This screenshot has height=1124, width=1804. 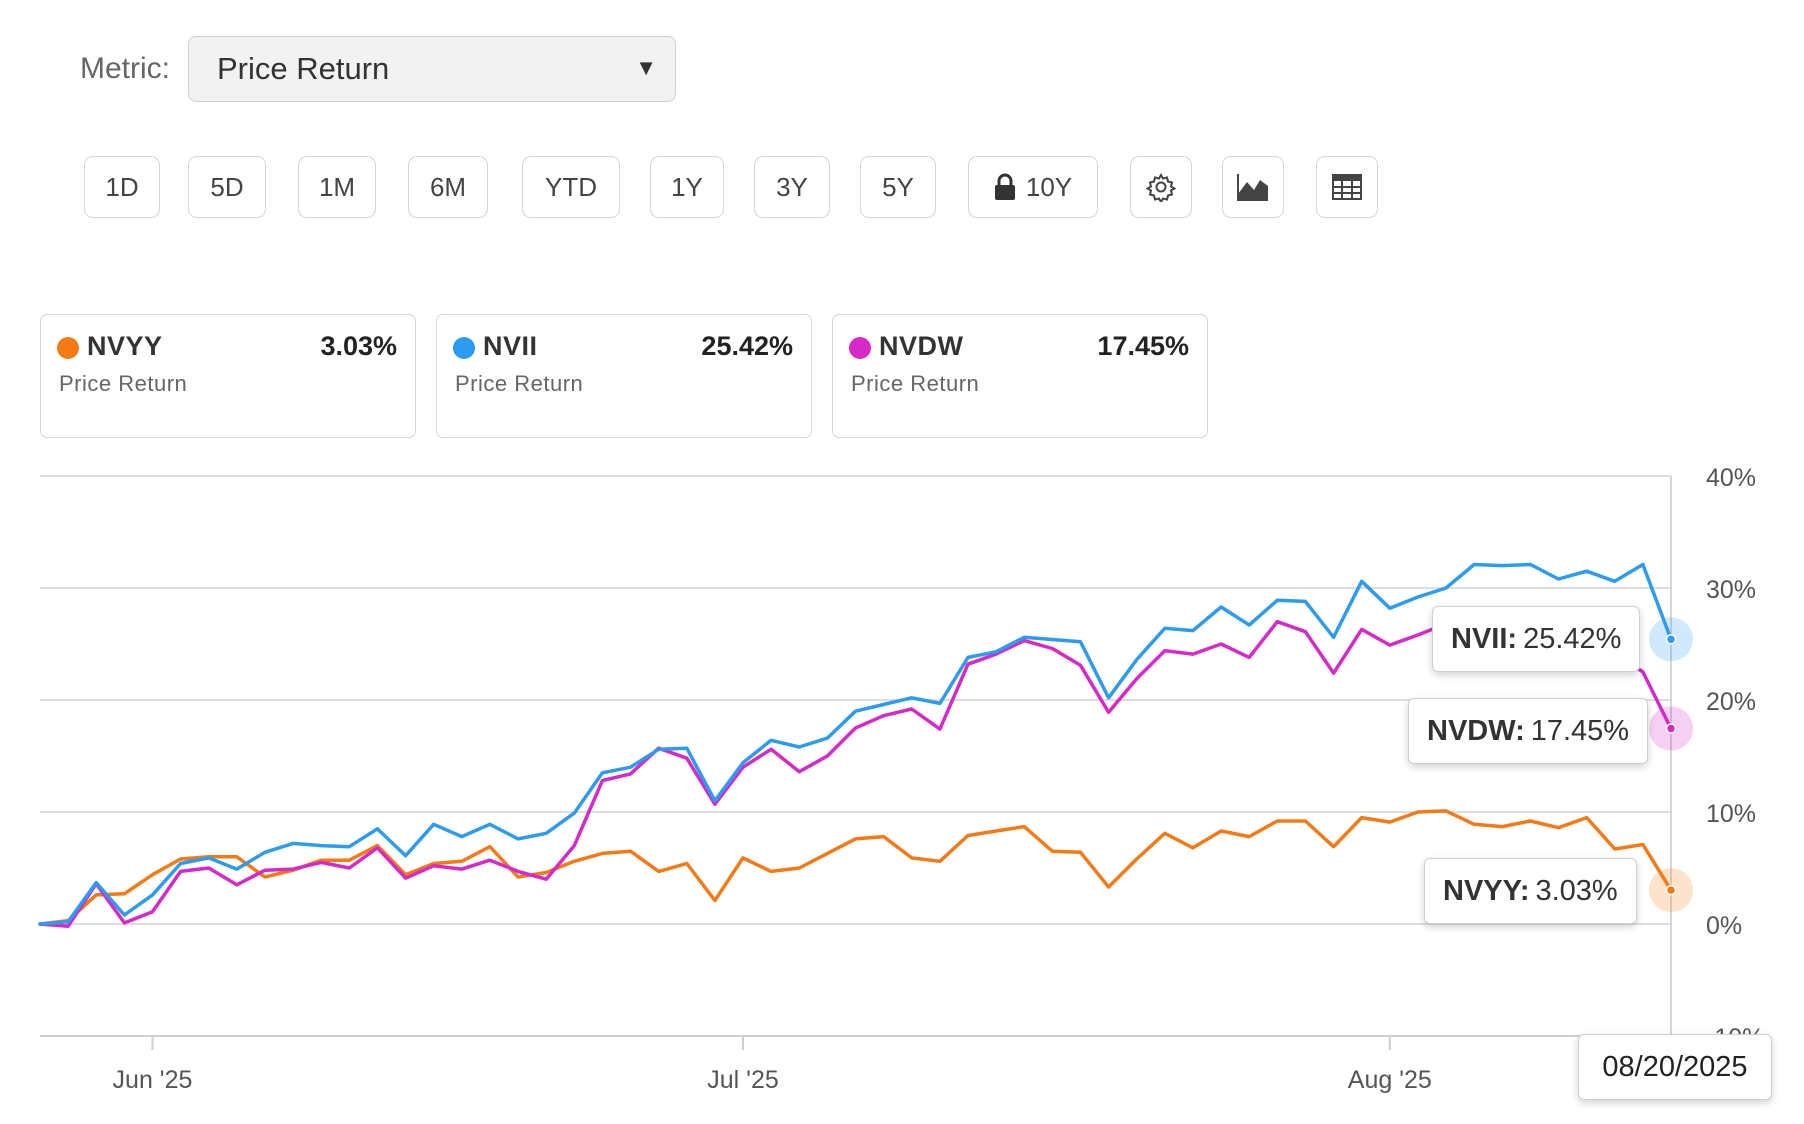 What do you see at coordinates (303, 68) in the screenshot?
I see `metric-selected-value: Price Return` at bounding box center [303, 68].